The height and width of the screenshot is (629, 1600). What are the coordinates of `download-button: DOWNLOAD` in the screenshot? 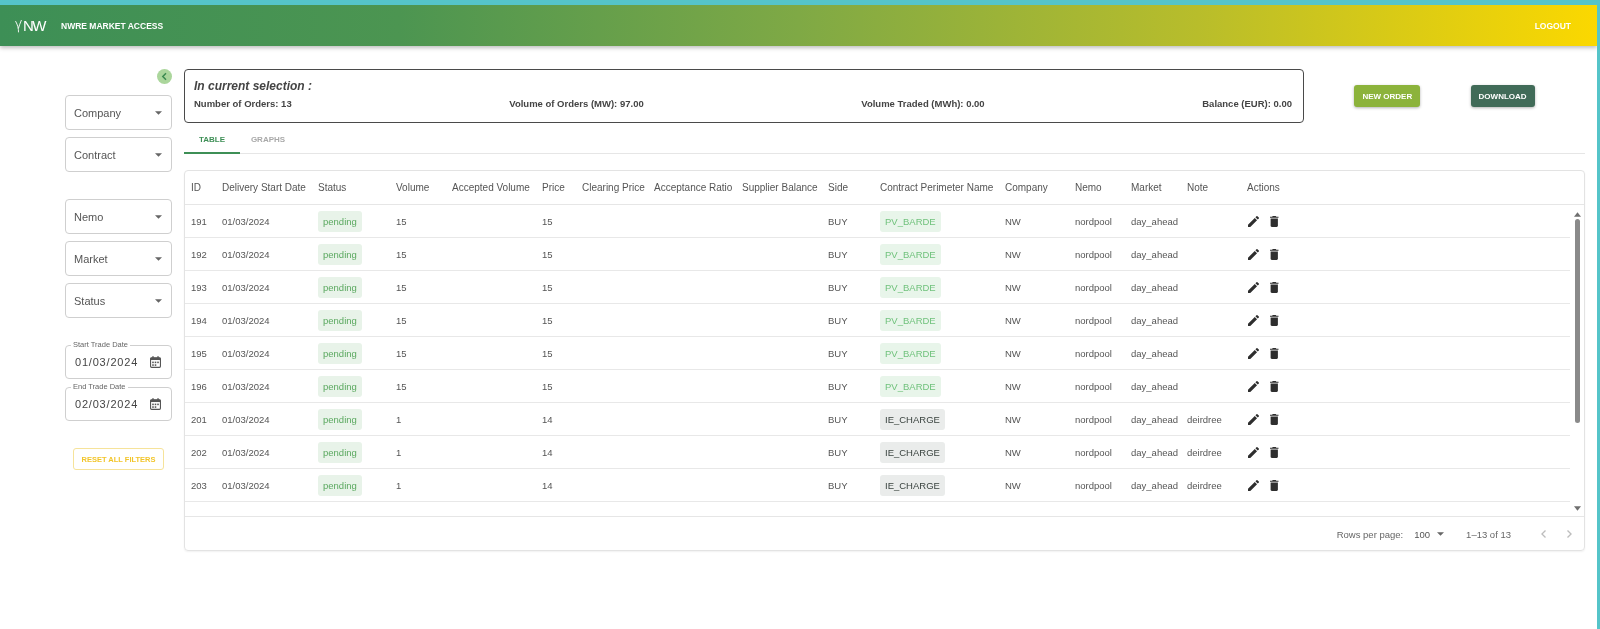 It's located at (1502, 96).